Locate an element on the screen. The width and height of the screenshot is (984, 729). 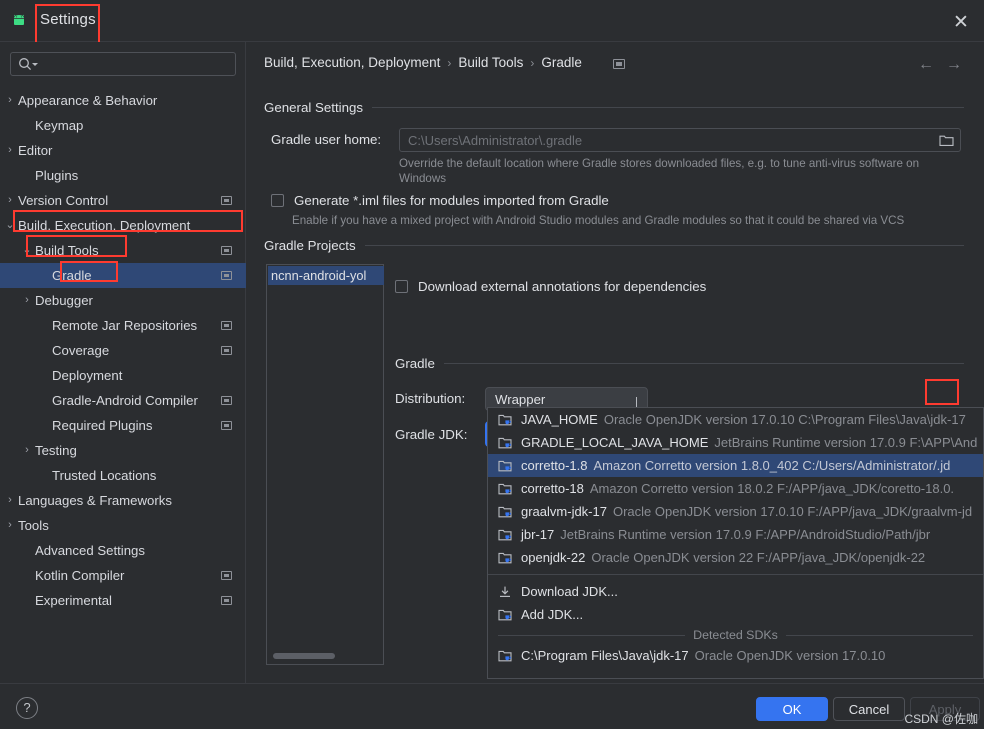
help-button: ? is located at coordinates (27, 708).